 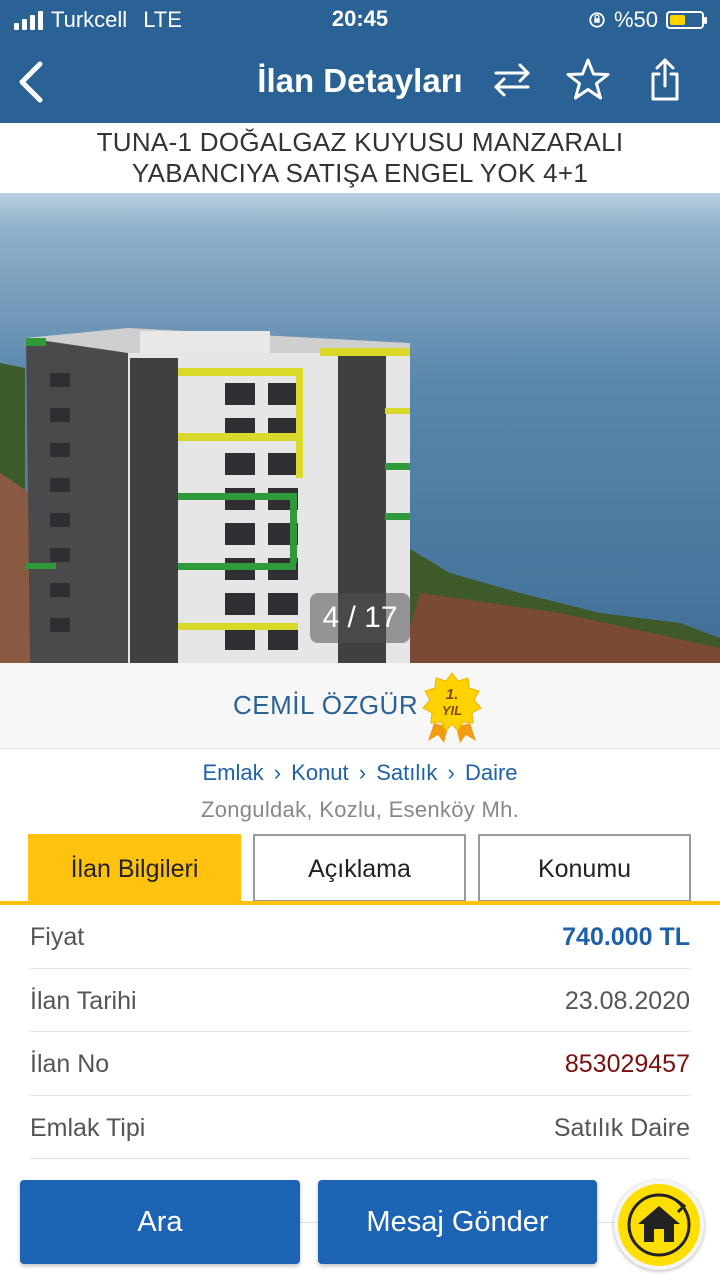 What do you see at coordinates (457, 1222) in the screenshot?
I see `send-message-button: Mesaj Gönder` at bounding box center [457, 1222].